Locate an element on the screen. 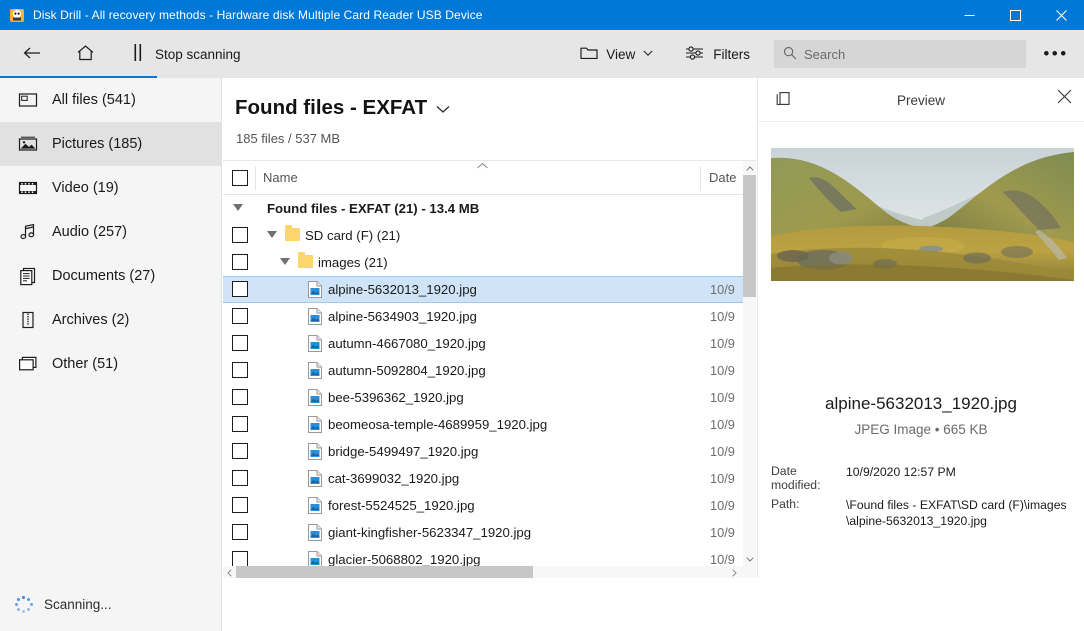  found-files-title: Found files - EXFAT is located at coordinates (342, 108).